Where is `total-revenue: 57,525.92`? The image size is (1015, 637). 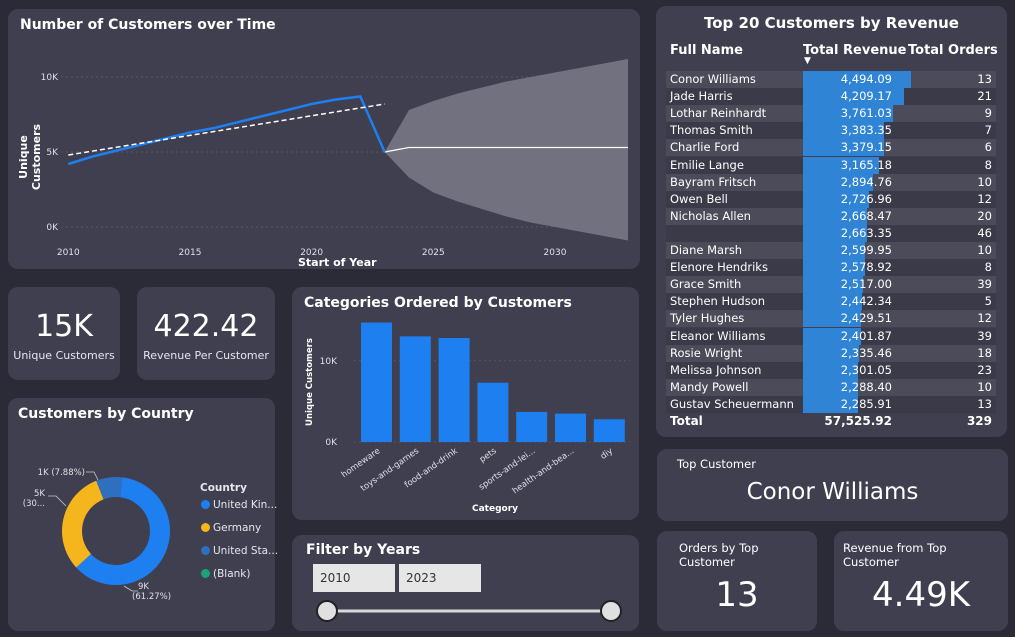 total-revenue: 57,525.92 is located at coordinates (858, 421).